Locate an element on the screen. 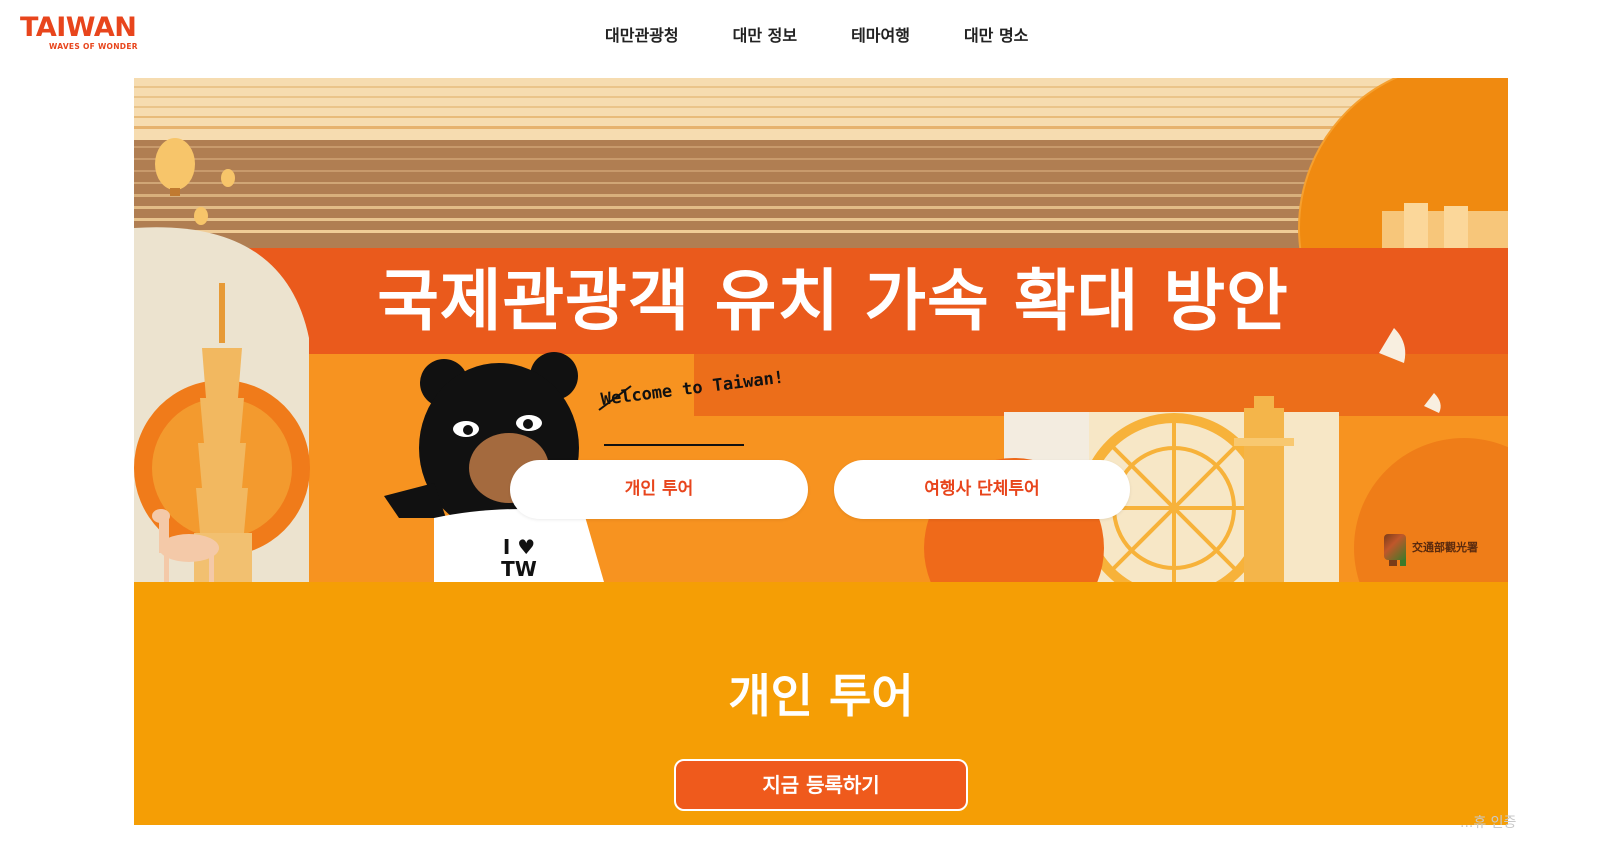 This screenshot has height=841, width=1598. main-nav: 대만관광청 대만 정보 테마여행 대만 명소 is located at coordinates (821, 33).